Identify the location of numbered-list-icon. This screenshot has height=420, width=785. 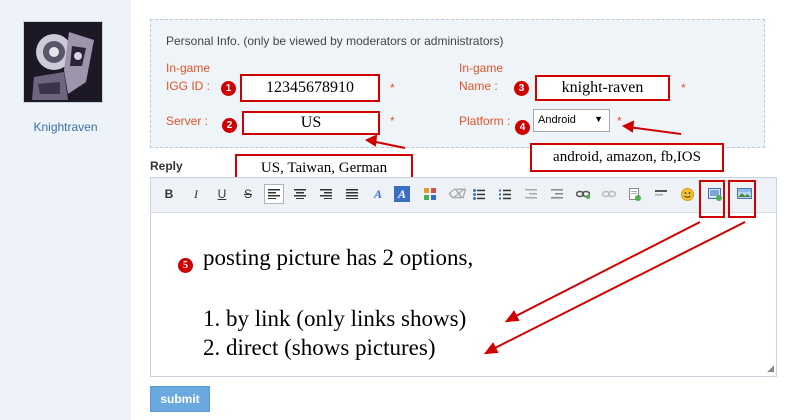
(505, 194).